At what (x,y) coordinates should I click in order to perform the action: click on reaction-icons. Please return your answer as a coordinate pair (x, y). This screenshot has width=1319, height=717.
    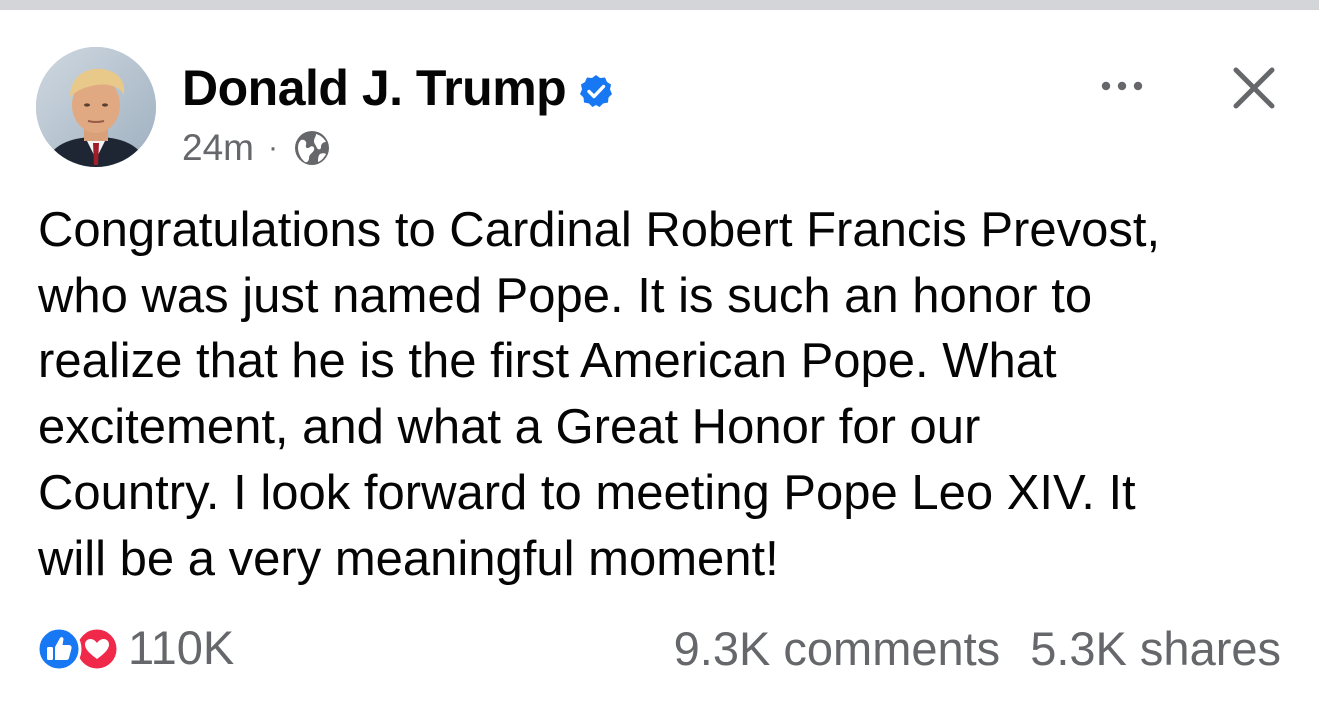
    Looking at the image, I should click on (86, 648).